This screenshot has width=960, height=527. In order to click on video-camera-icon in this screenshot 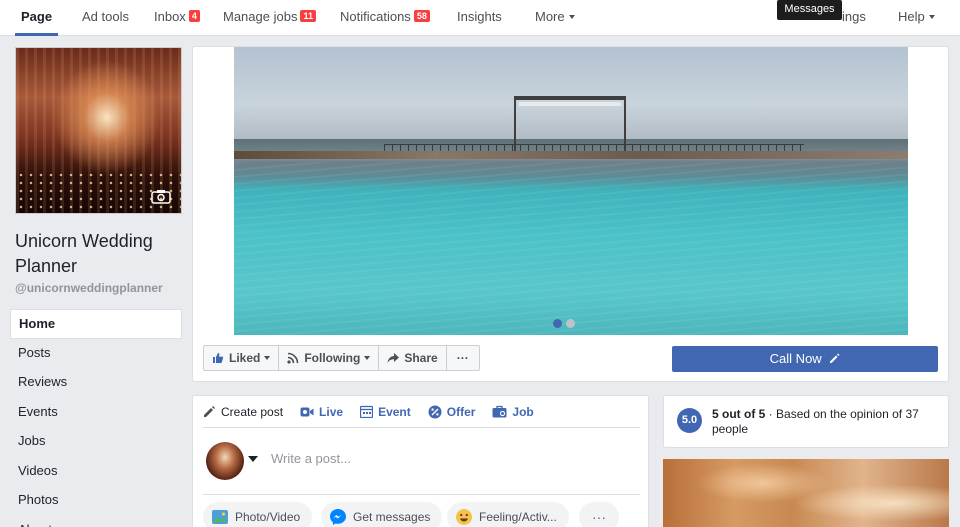, I will do `click(307, 411)`.